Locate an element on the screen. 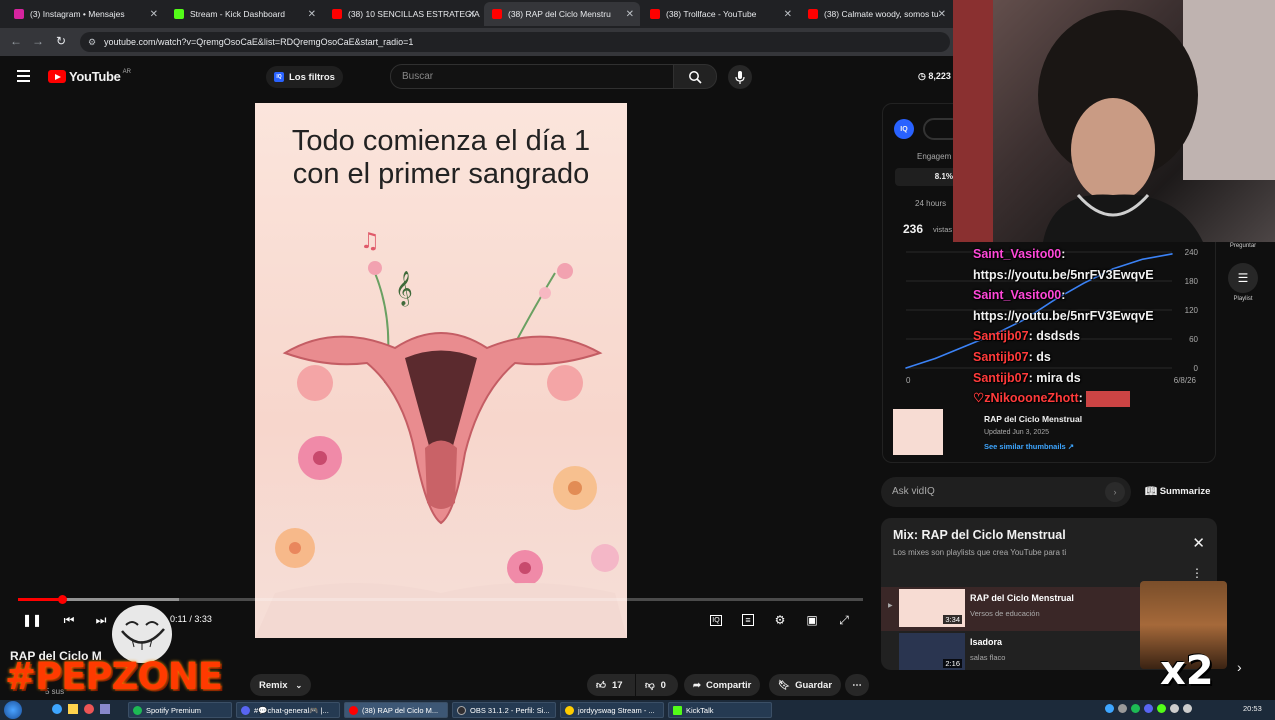  folder-icon is located at coordinates (73, 709).